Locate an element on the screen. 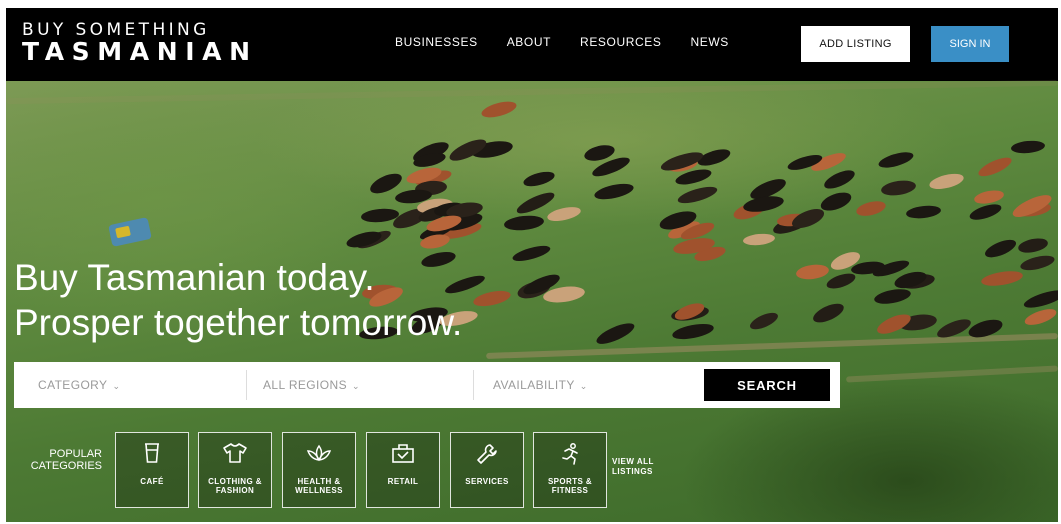 The image size is (1061, 524). sign-in-button: SIGN IN is located at coordinates (970, 44).